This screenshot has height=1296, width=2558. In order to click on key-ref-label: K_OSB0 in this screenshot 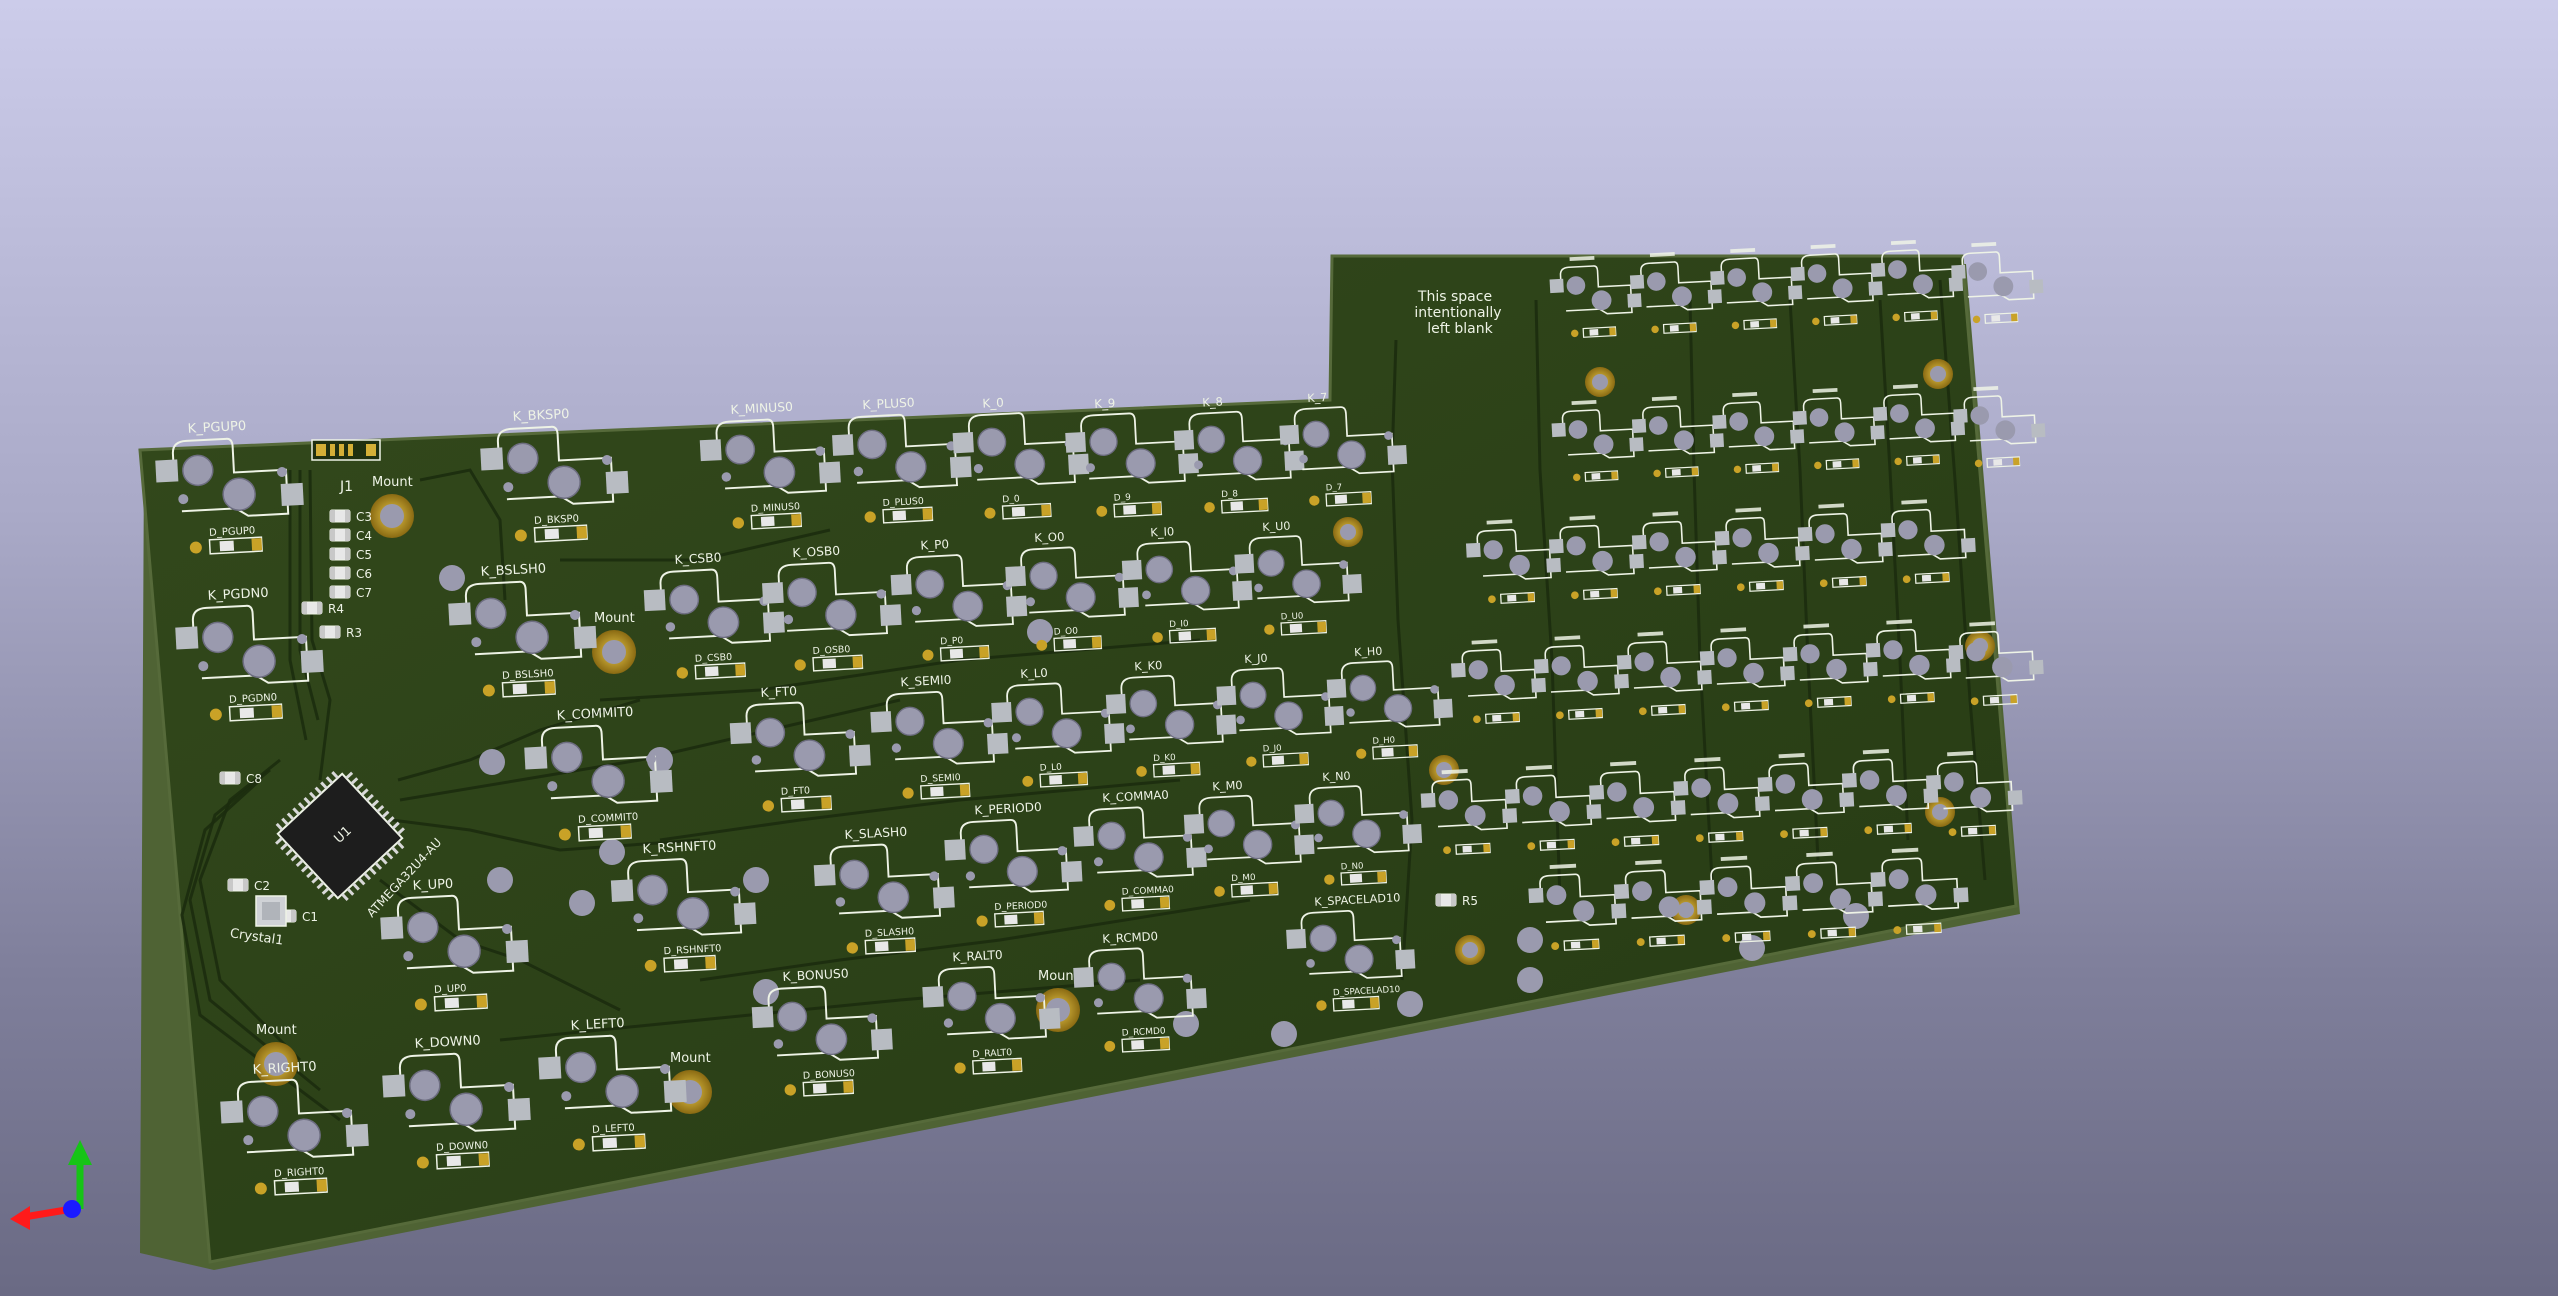, I will do `click(816, 552)`.